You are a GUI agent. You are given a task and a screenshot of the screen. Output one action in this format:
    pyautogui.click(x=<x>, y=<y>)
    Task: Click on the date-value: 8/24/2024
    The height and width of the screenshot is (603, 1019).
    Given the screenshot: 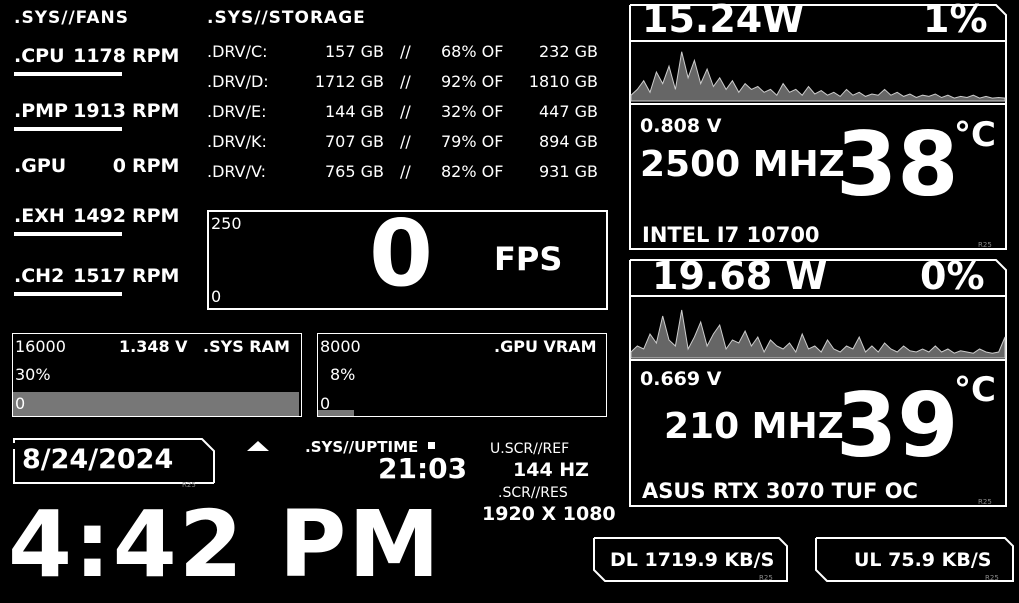 What is the action you would take?
    pyautogui.click(x=98, y=459)
    